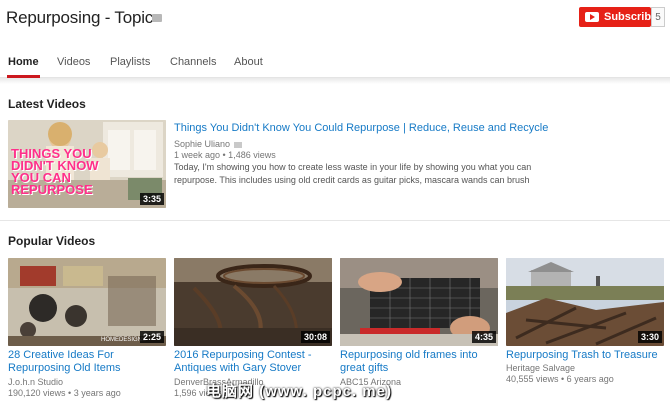  What do you see at coordinates (73, 67) in the screenshot?
I see `tab-videos: Videos` at bounding box center [73, 67].